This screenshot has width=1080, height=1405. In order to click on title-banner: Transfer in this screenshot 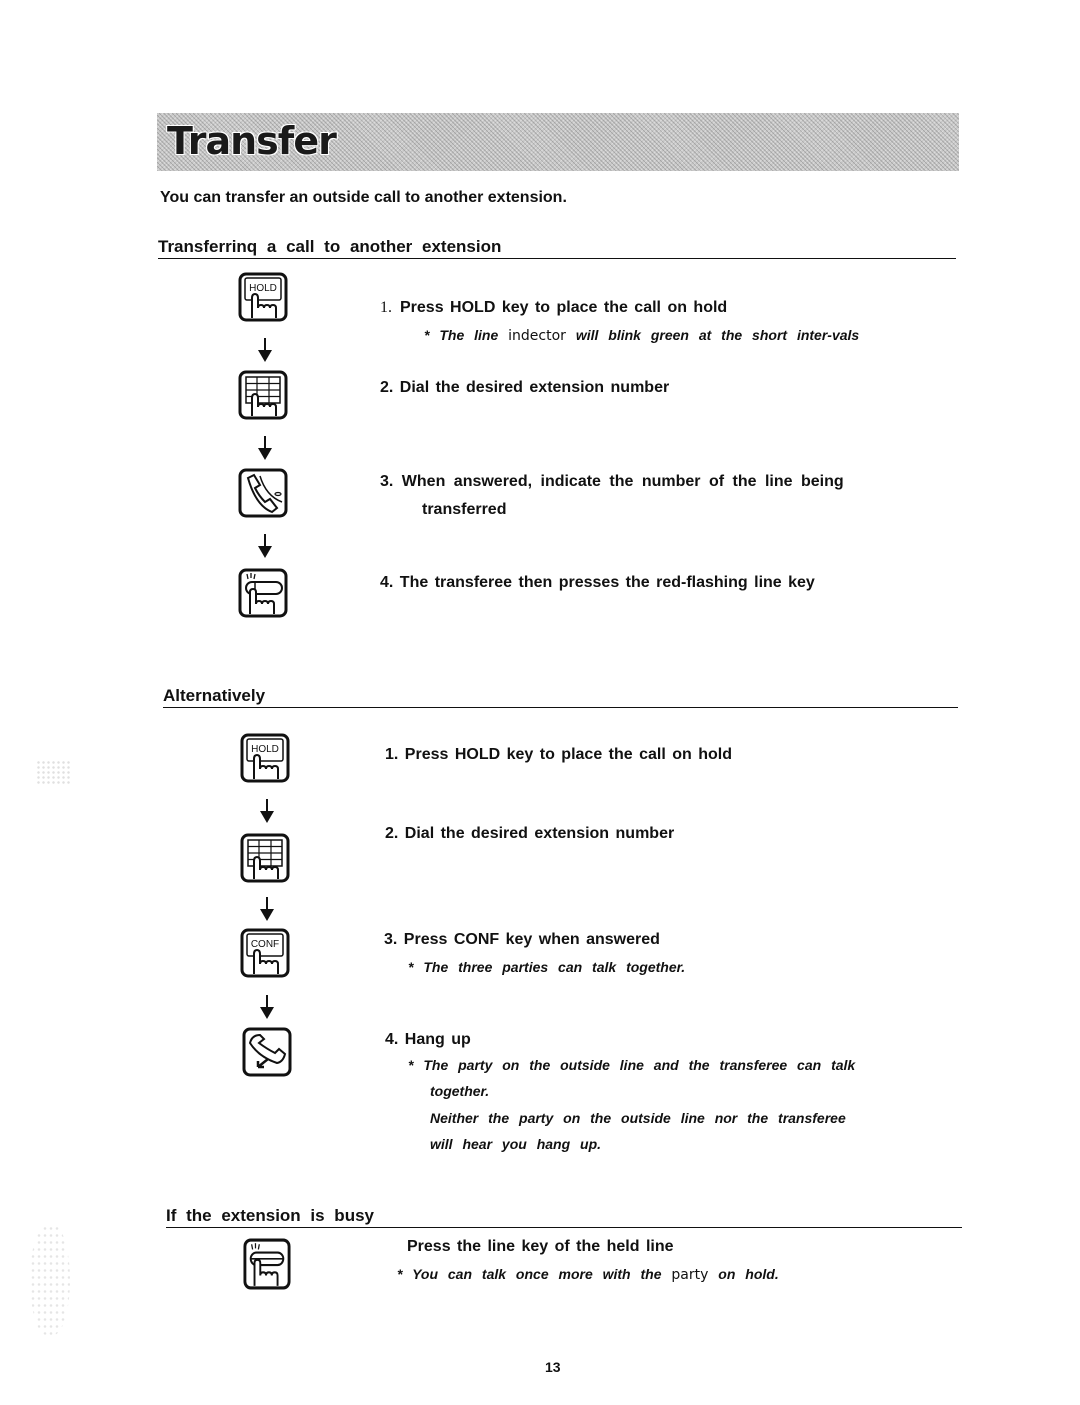, I will do `click(558, 142)`.